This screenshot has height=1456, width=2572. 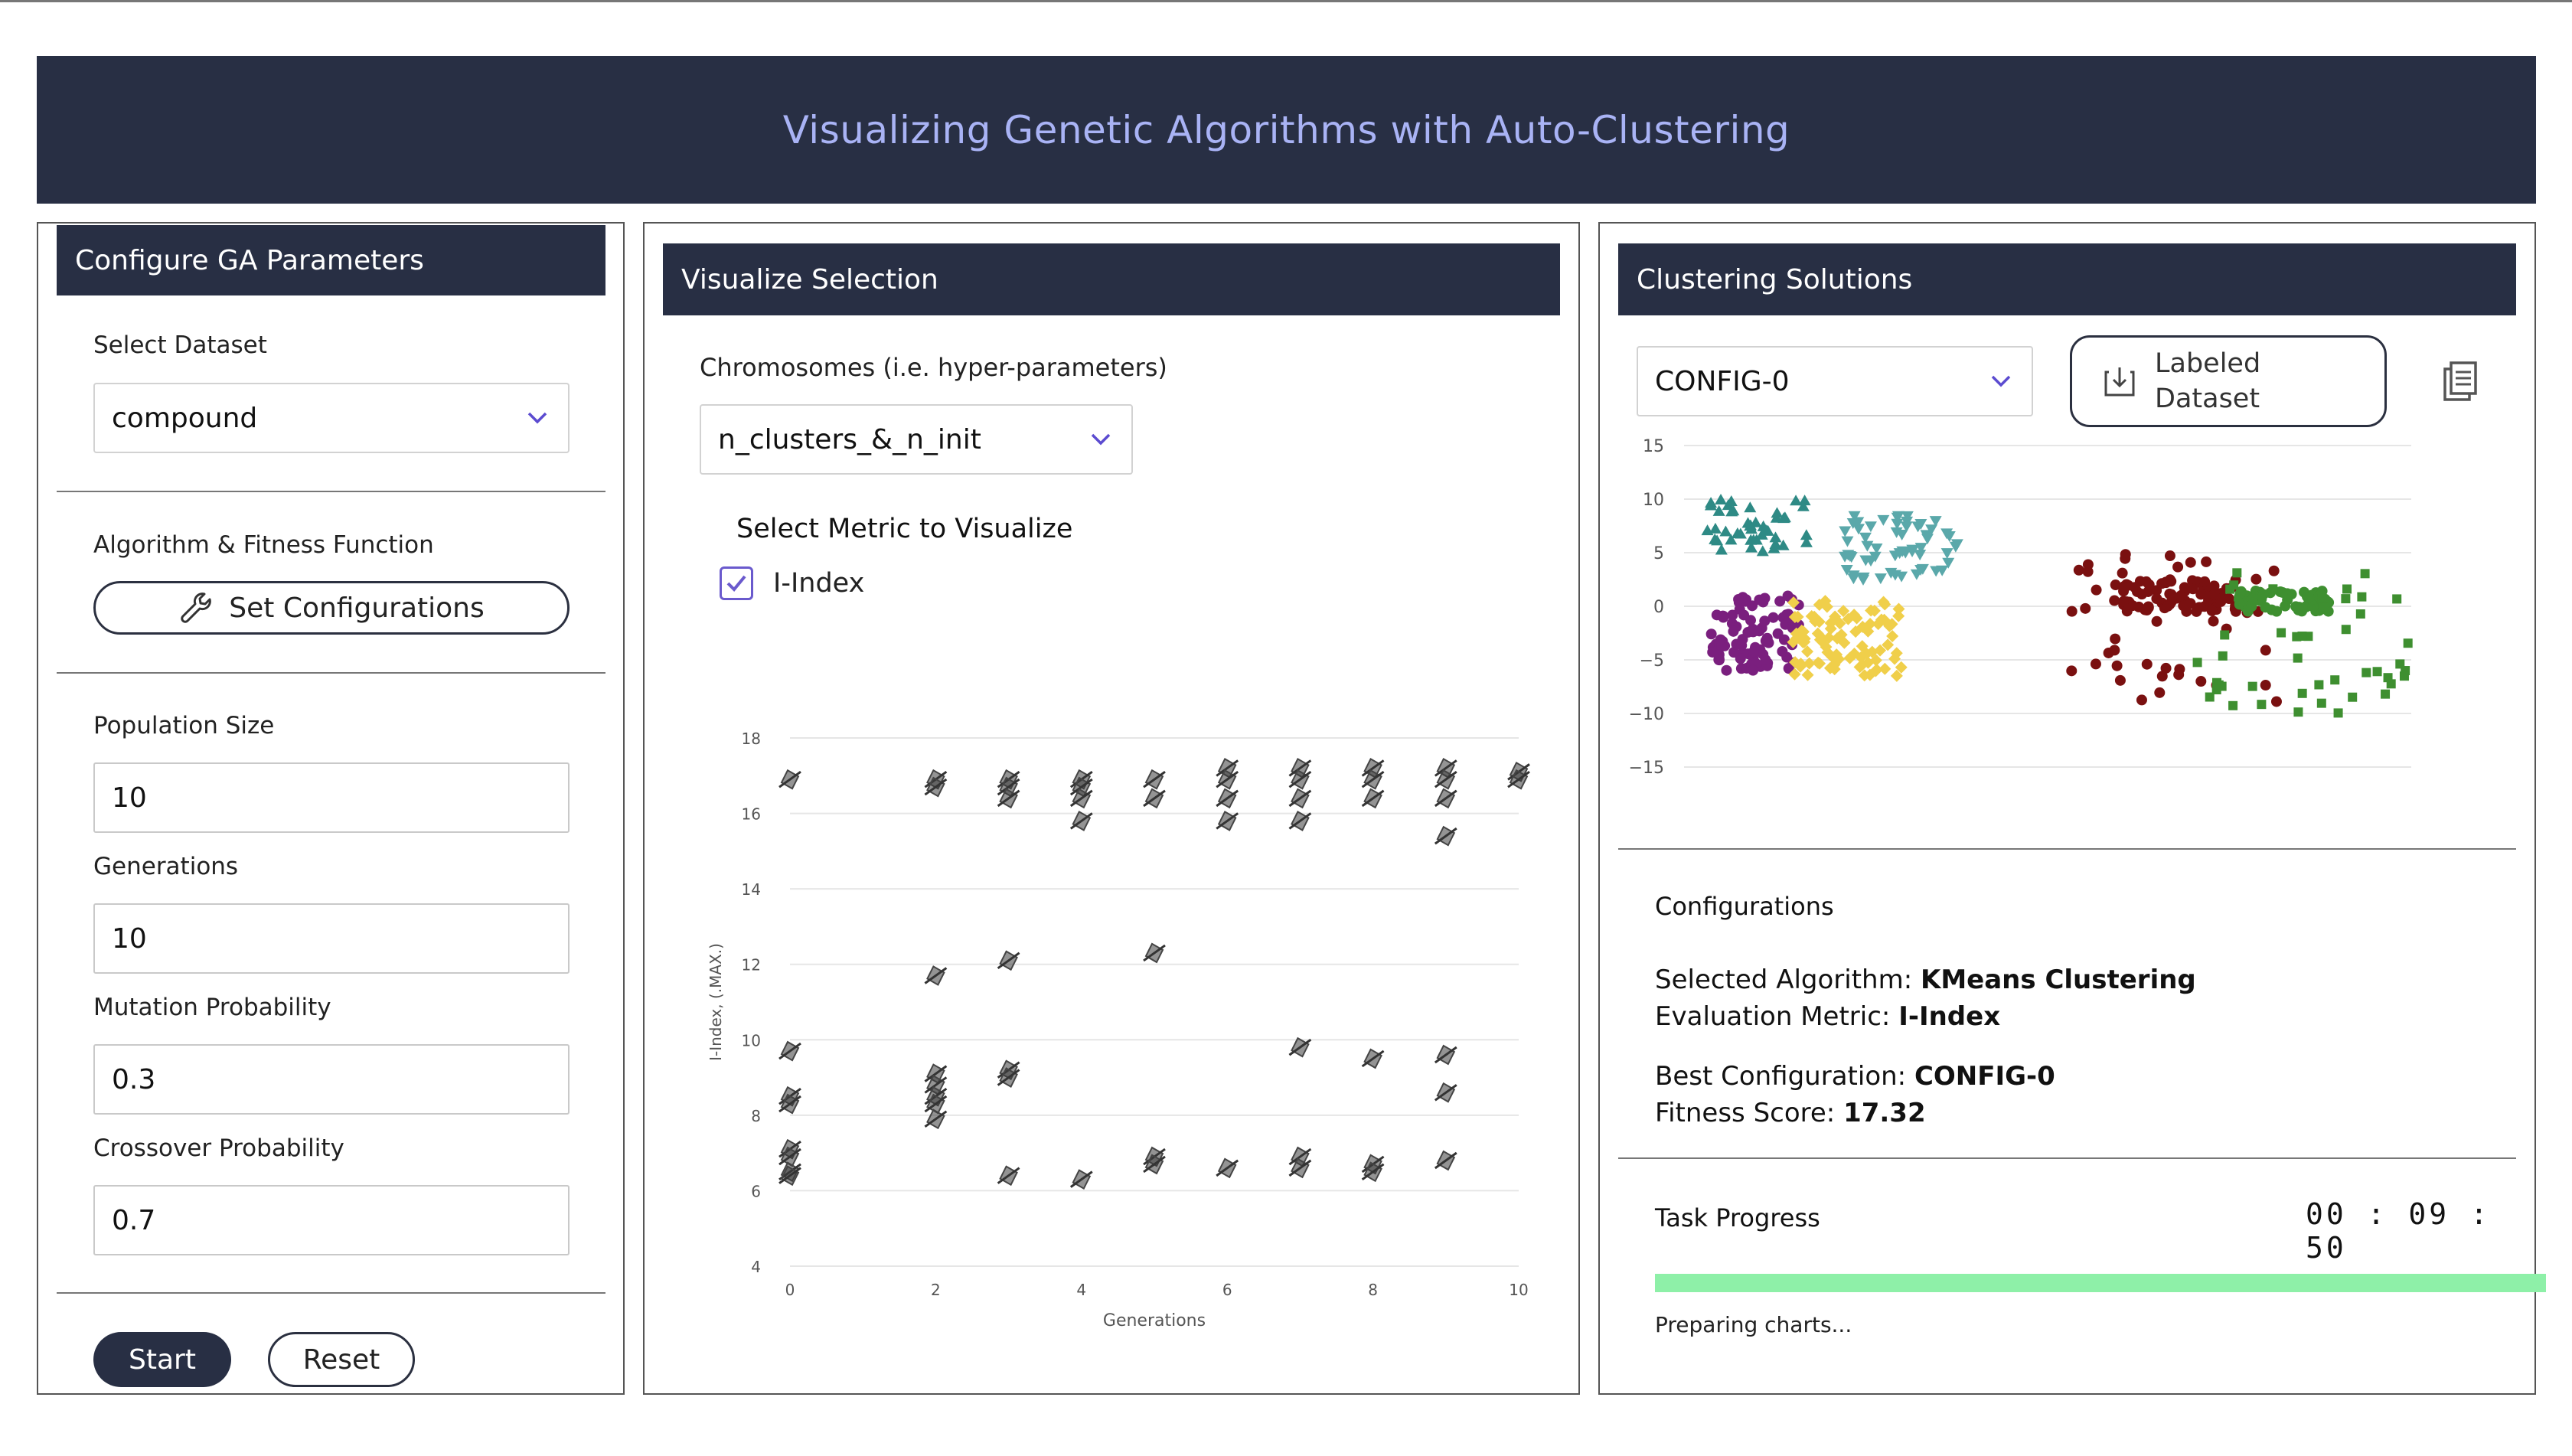 I want to click on set-configurations-button: Set Configurations, so click(x=331, y=608).